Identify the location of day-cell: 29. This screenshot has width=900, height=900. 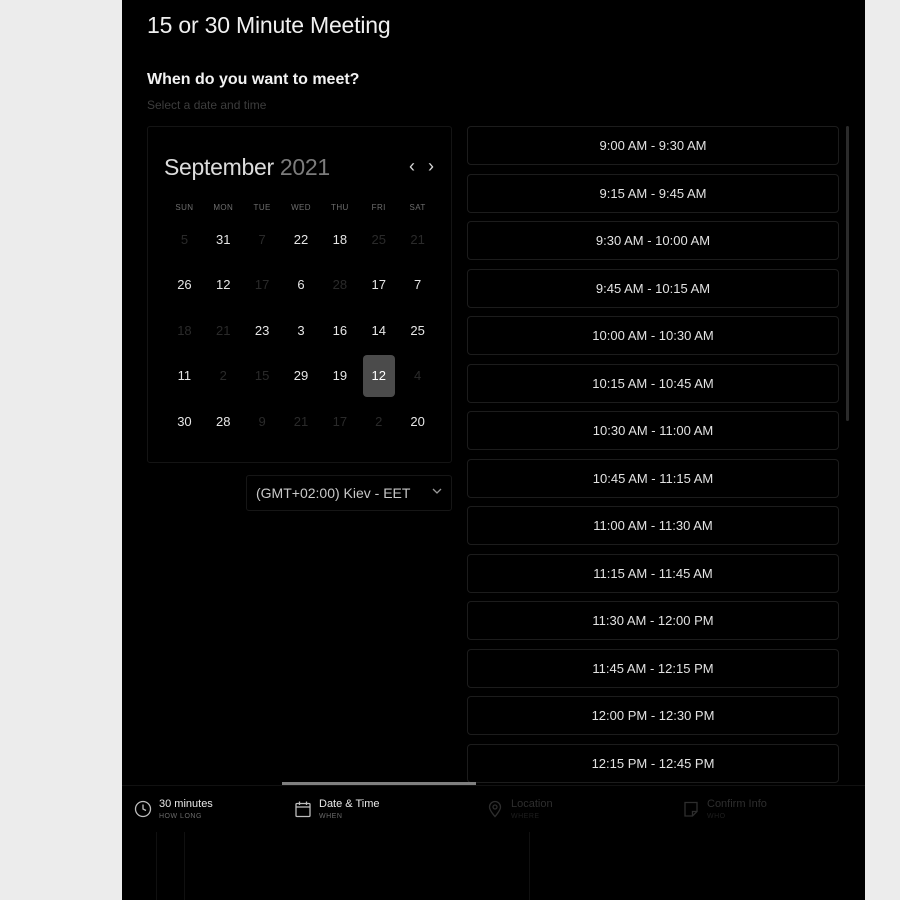
(301, 376).